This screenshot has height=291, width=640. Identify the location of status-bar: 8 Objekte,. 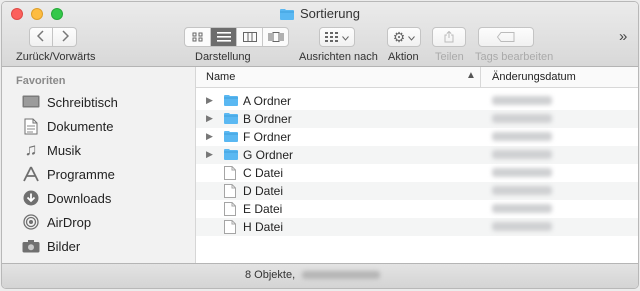
(320, 275).